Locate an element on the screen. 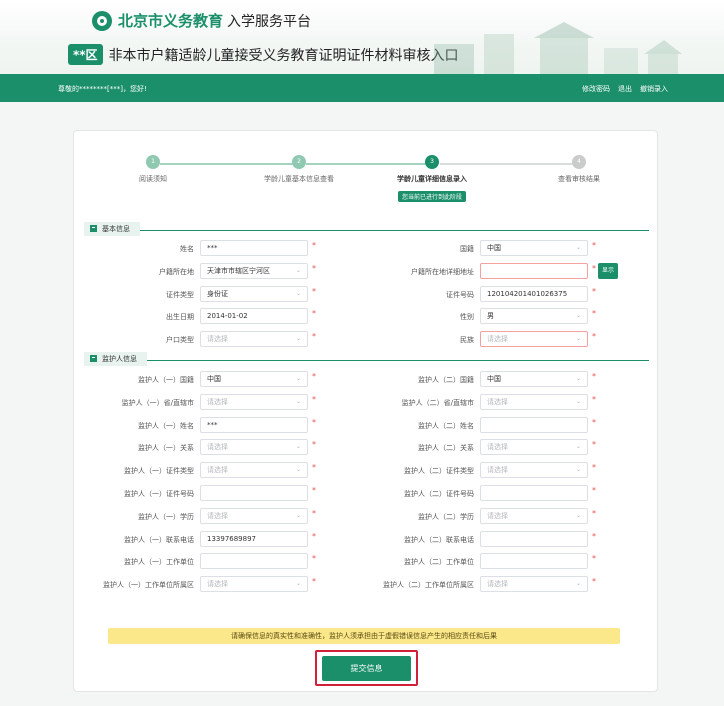 This screenshot has width=724, height=706. guardian-info-tab: 监护人信息 is located at coordinates (115, 358).